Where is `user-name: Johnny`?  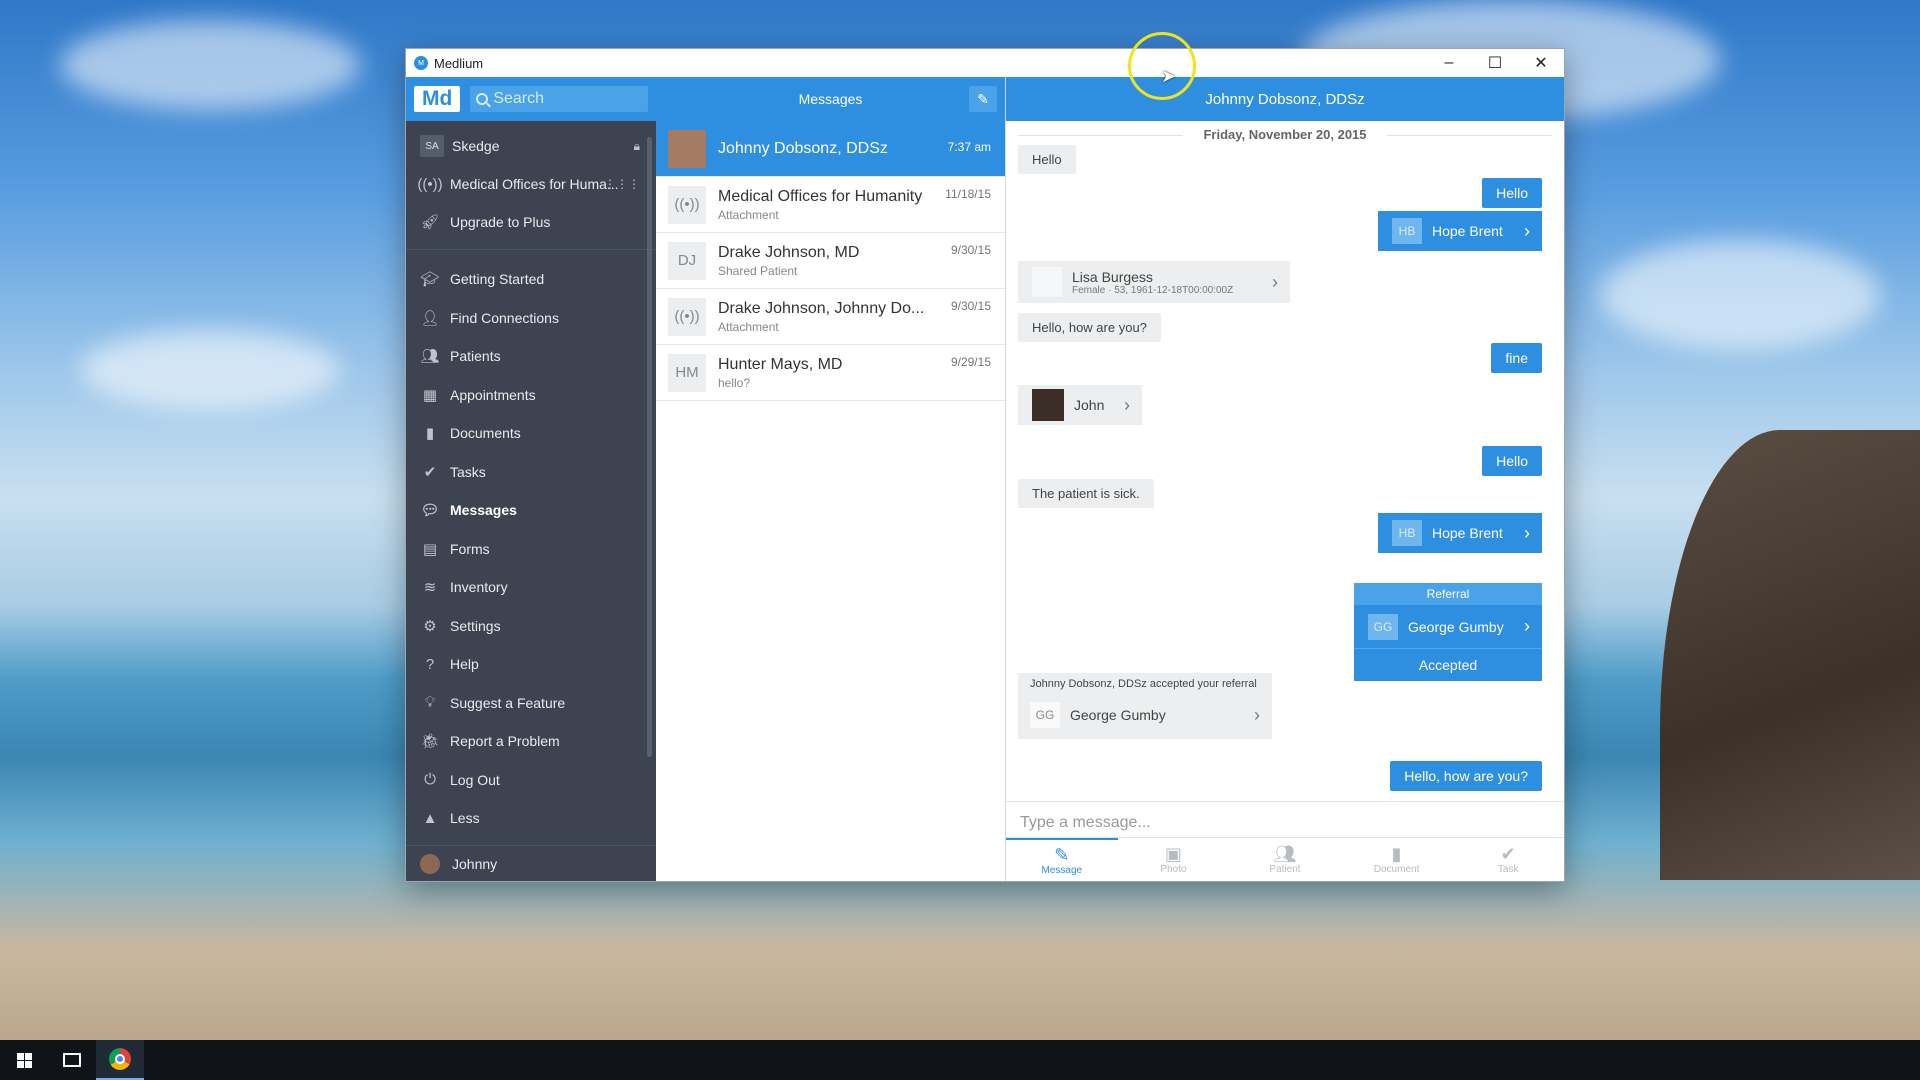
user-name: Johnny is located at coordinates (475, 863).